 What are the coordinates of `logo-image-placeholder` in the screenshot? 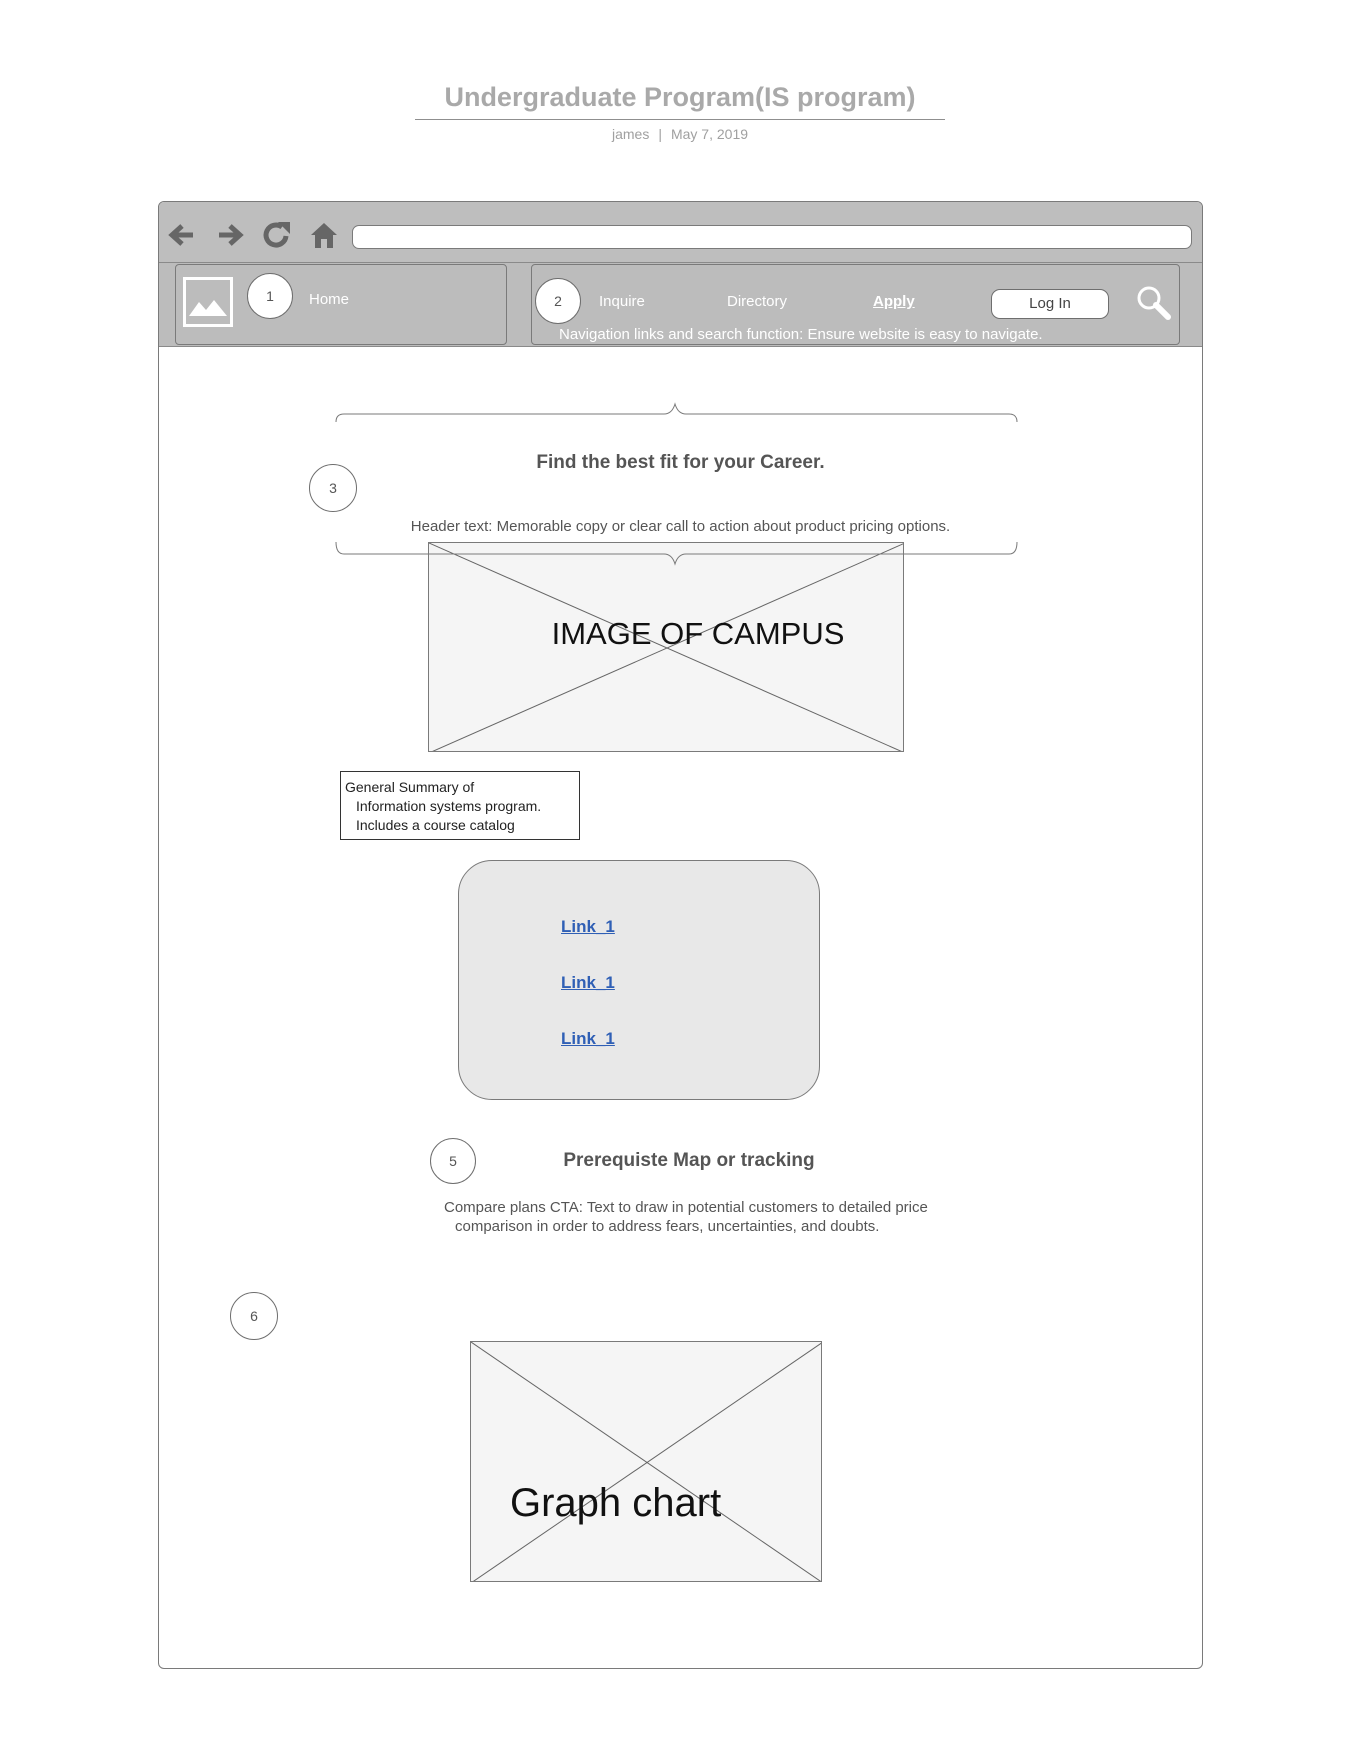 It's located at (208, 302).